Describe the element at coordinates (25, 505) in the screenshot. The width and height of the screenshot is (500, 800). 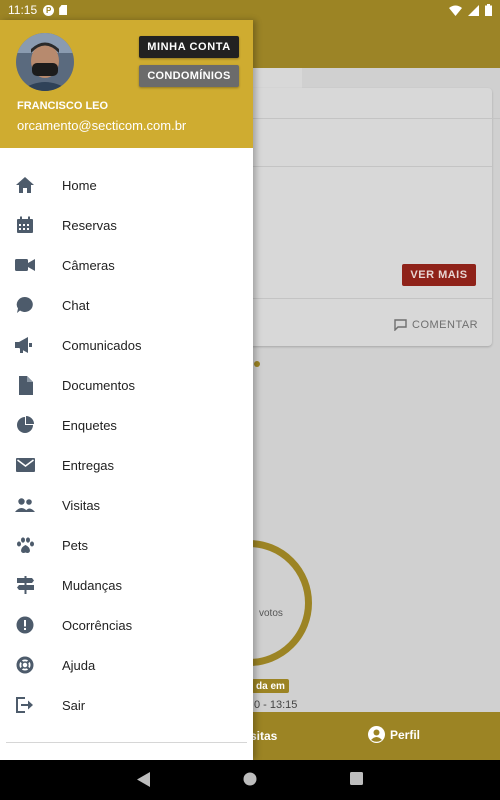
I see `people-icon` at that location.